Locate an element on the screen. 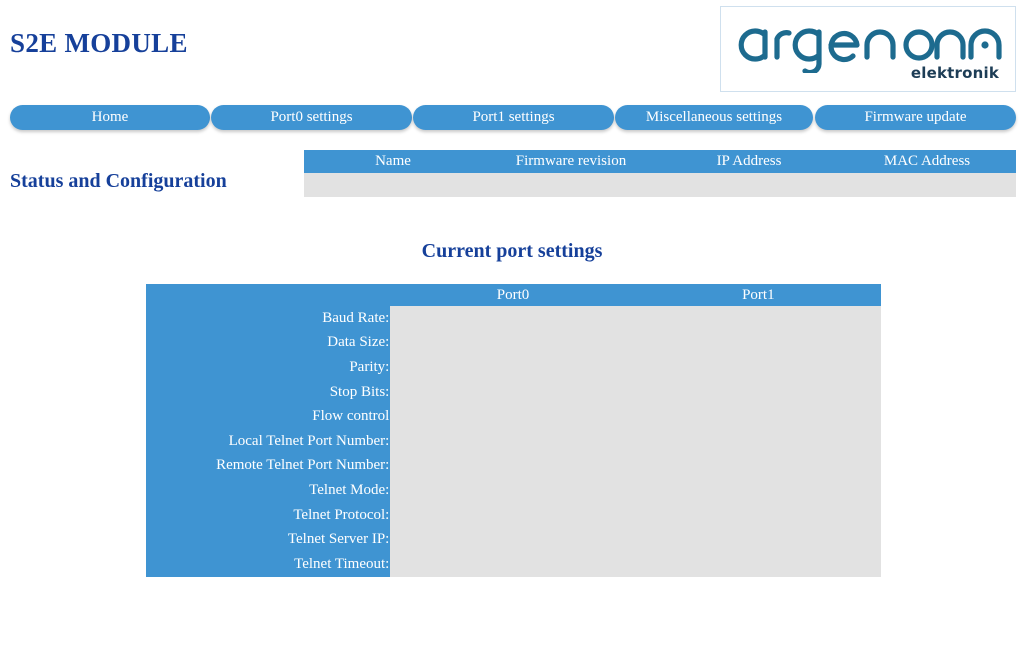 Image resolution: width=1024 pixels, height=660 pixels. ports-value-parity-port1 is located at coordinates (758, 367).